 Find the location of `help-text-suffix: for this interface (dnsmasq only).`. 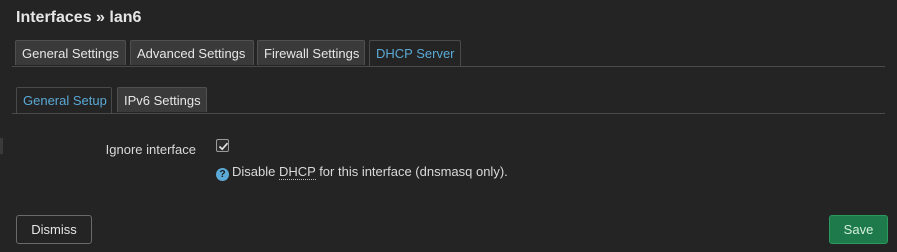

help-text-suffix: for this interface (dnsmasq only). is located at coordinates (411, 171).